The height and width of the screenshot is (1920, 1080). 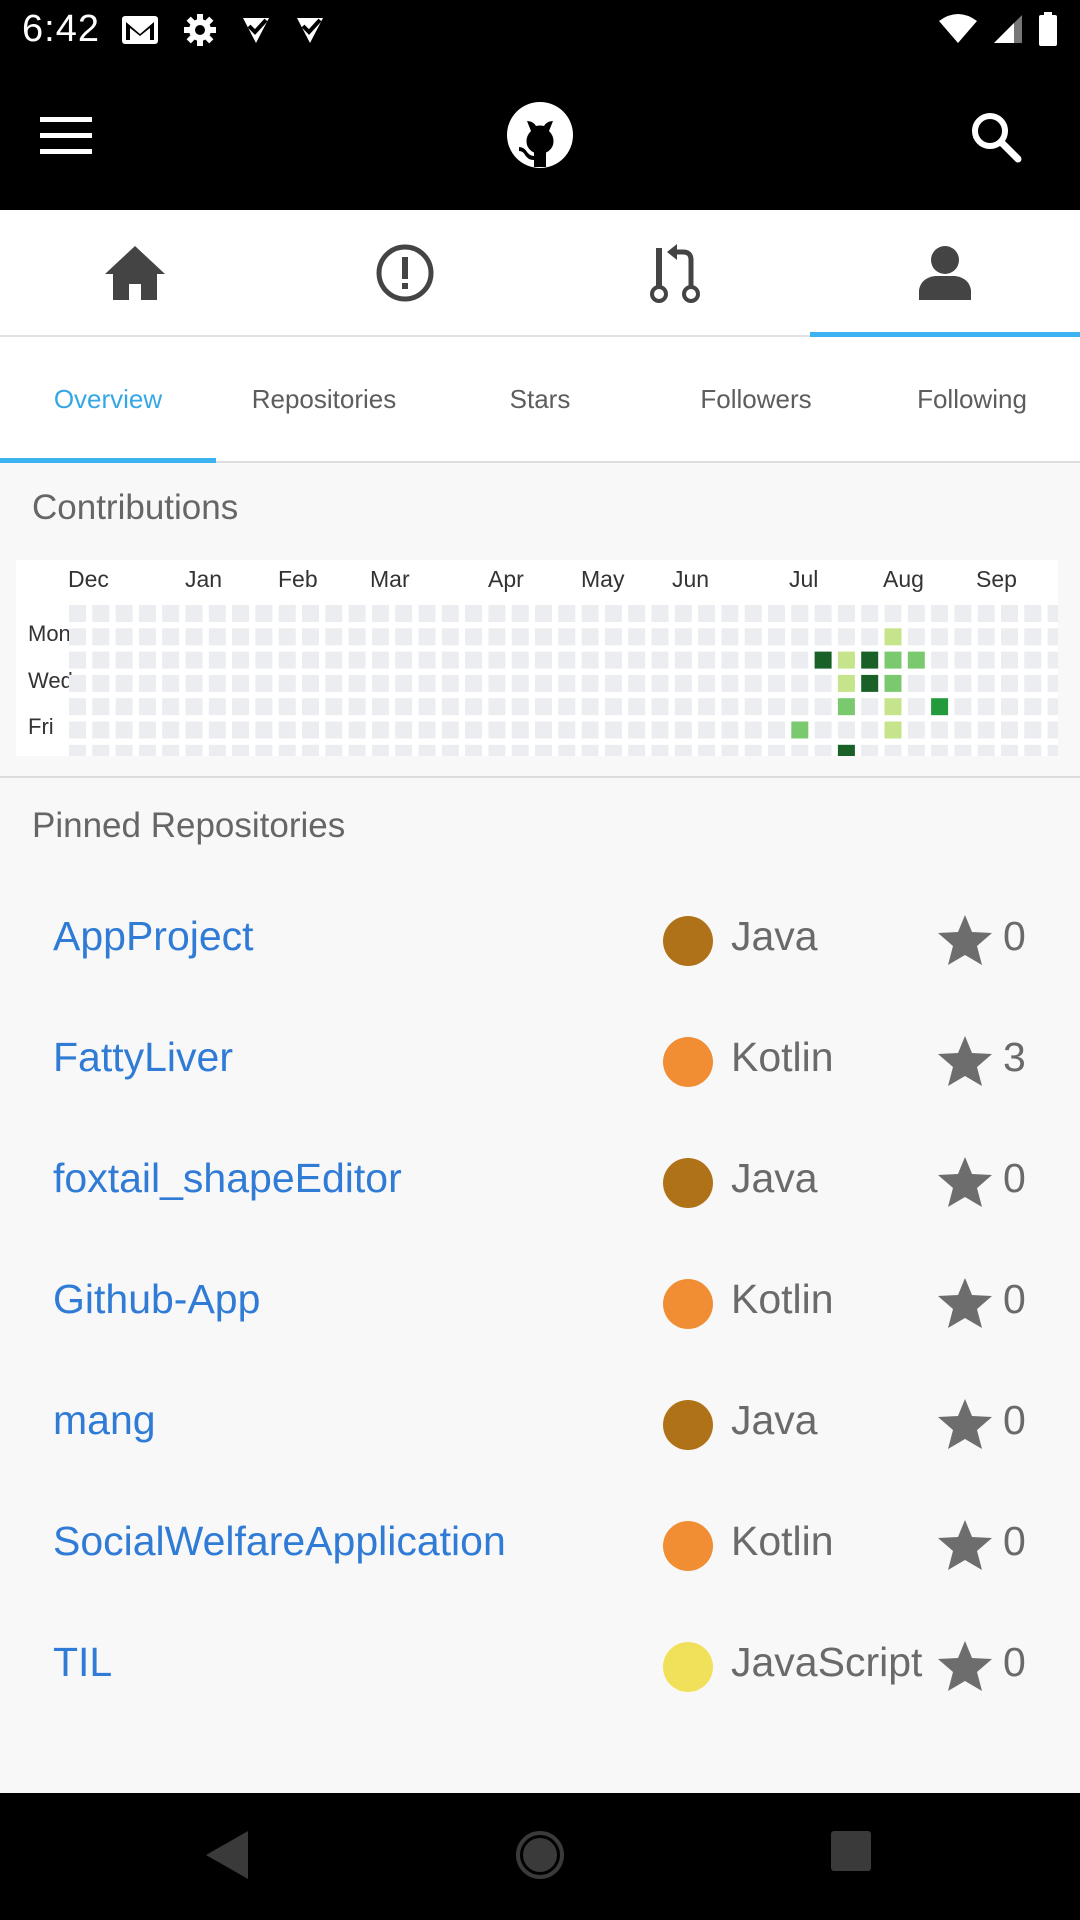 I want to click on repo-row: Github-App Kotlin 0, so click(x=540, y=1302).